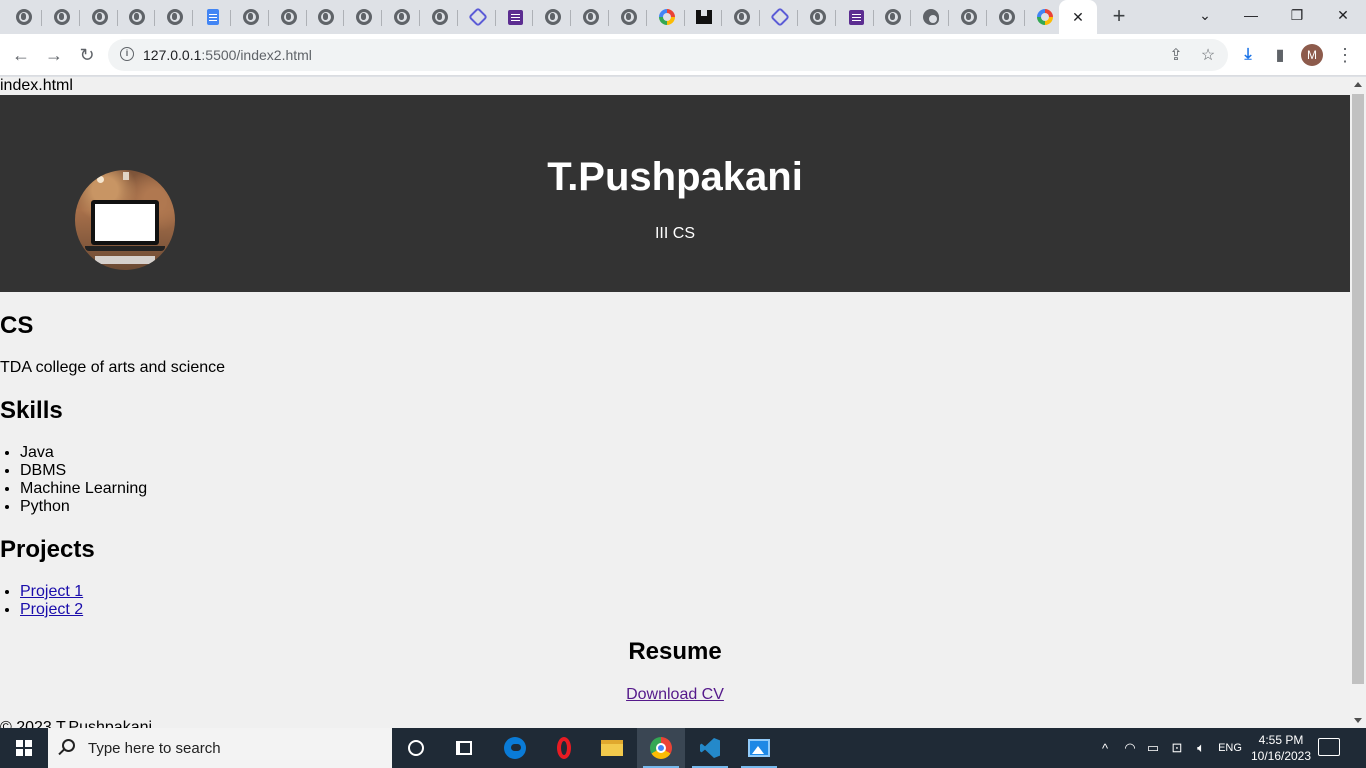 Image resolution: width=1366 pixels, height=768 pixels. I want to click on task-view-button, so click(464, 748).